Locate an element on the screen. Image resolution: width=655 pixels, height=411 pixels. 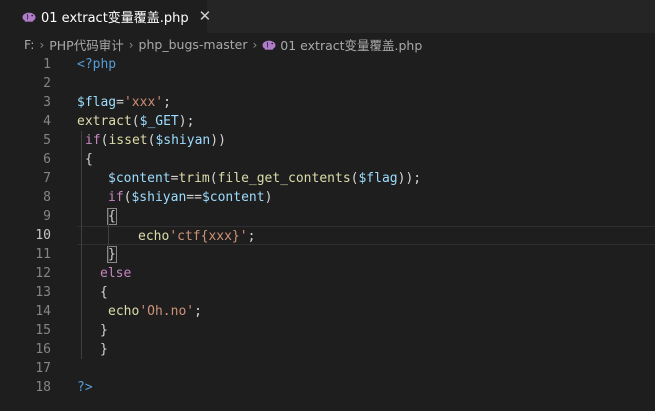
line-number: 10 is located at coordinates (43, 235).